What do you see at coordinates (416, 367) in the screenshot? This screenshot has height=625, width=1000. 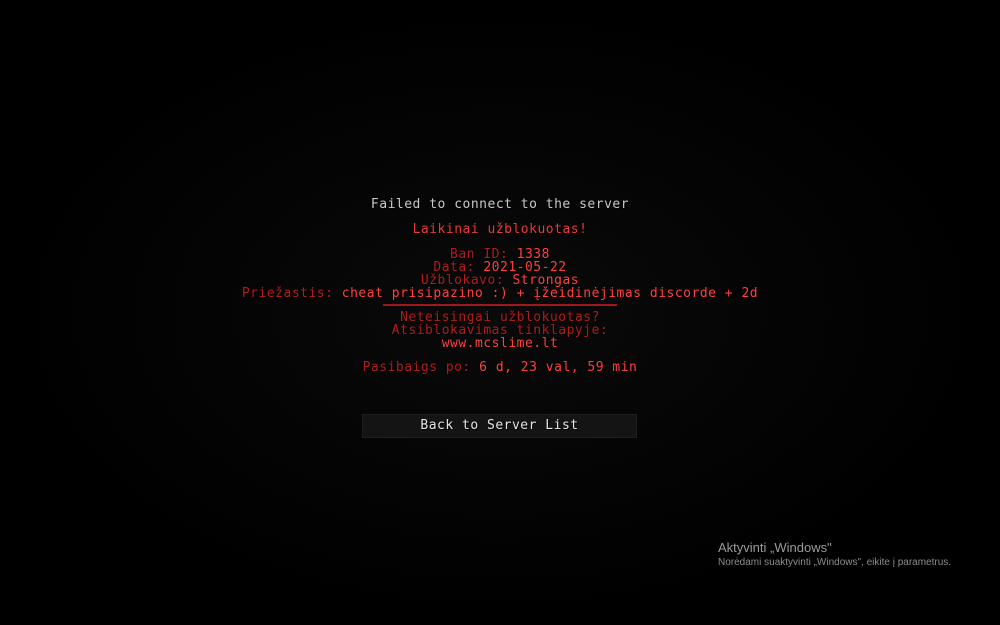 I see `ban-expires-label: Pasibaigs po:` at bounding box center [416, 367].